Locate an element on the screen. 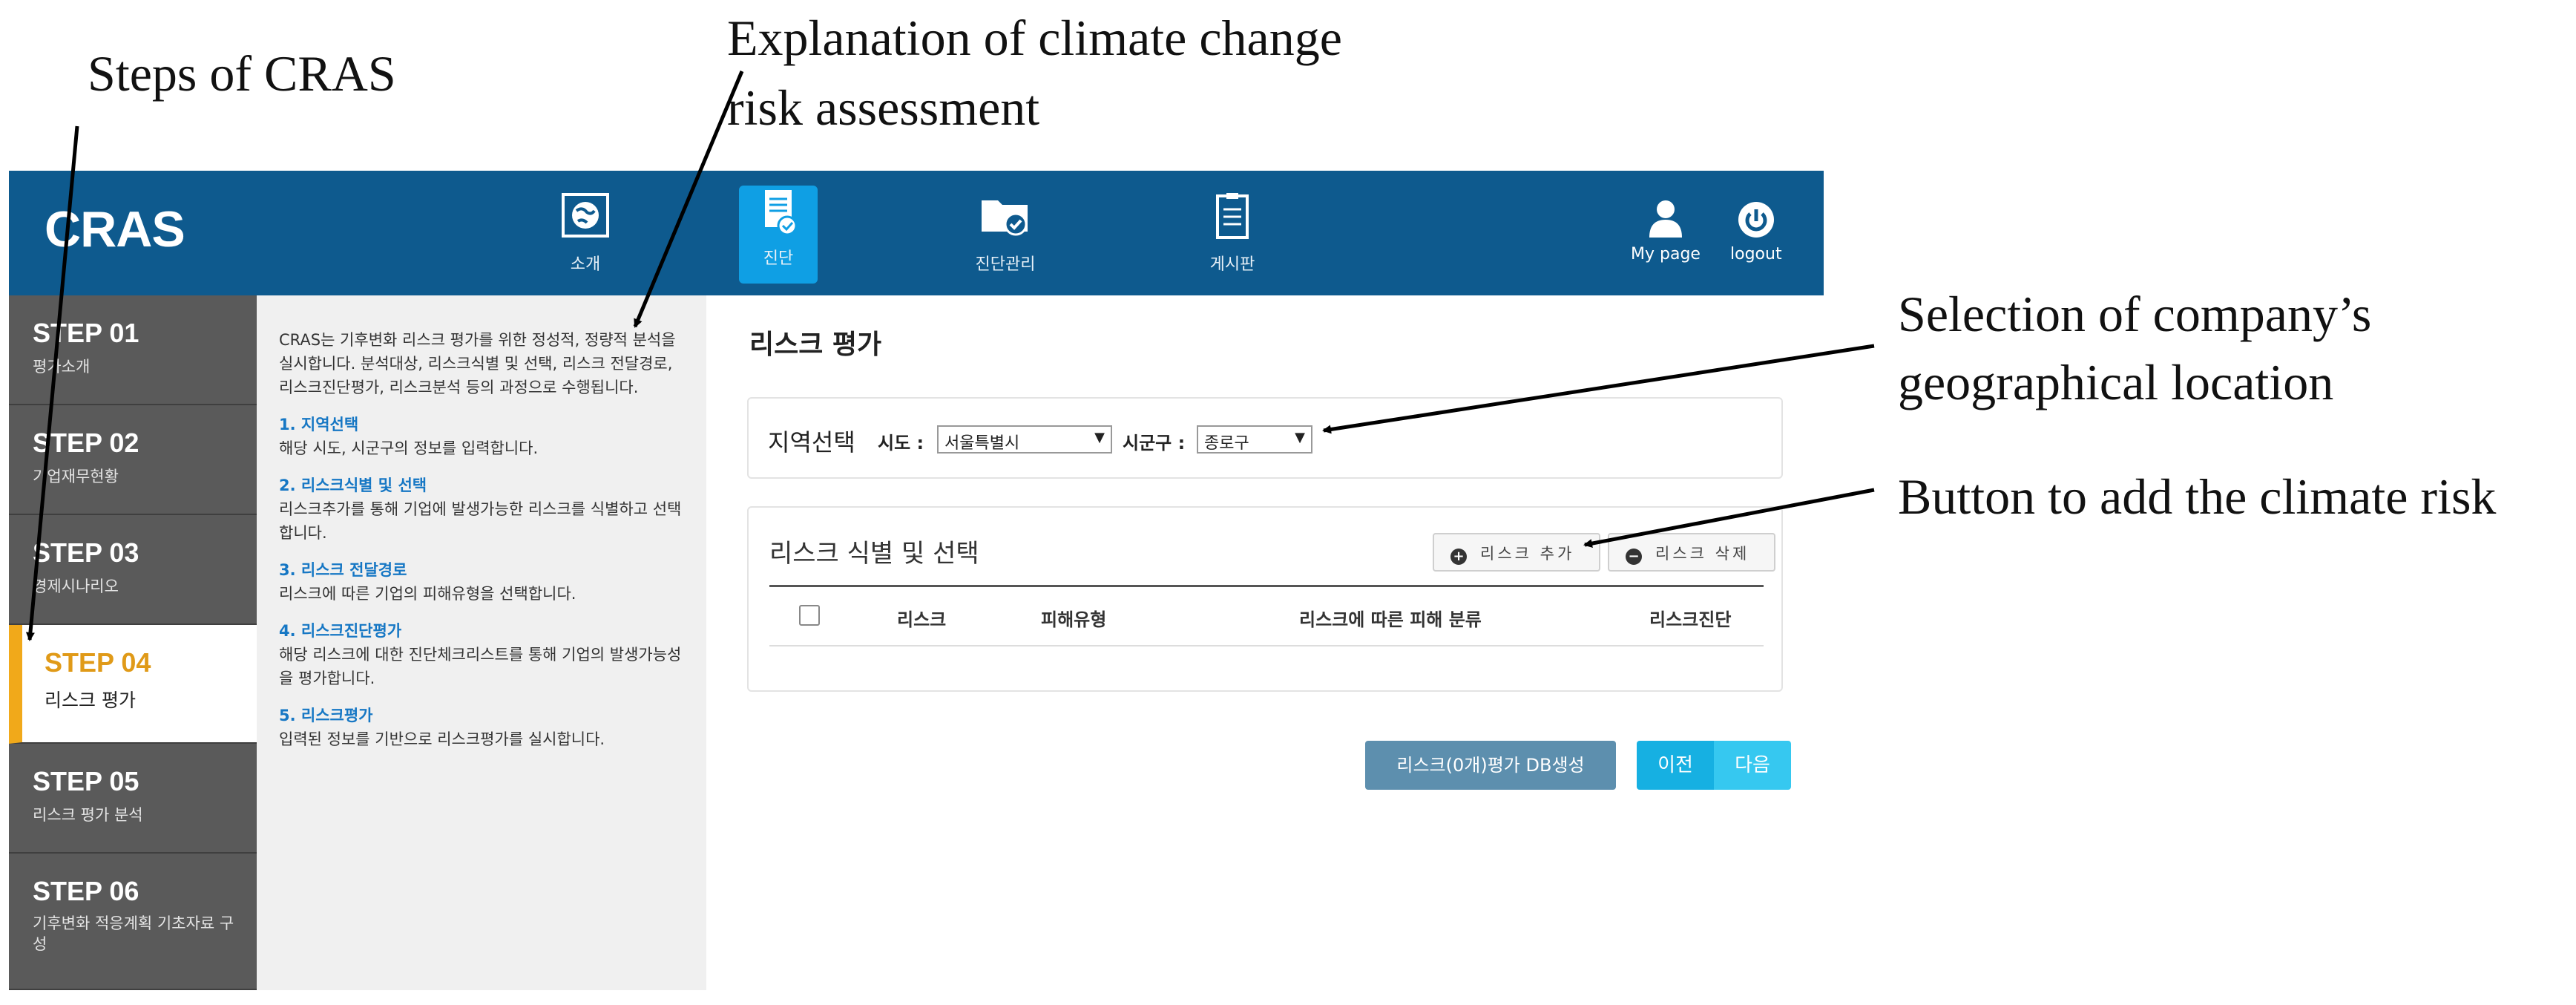 Image resolution: width=2576 pixels, height=1005 pixels. step-02: STEP 02 기업재무현황 is located at coordinates (133, 460).